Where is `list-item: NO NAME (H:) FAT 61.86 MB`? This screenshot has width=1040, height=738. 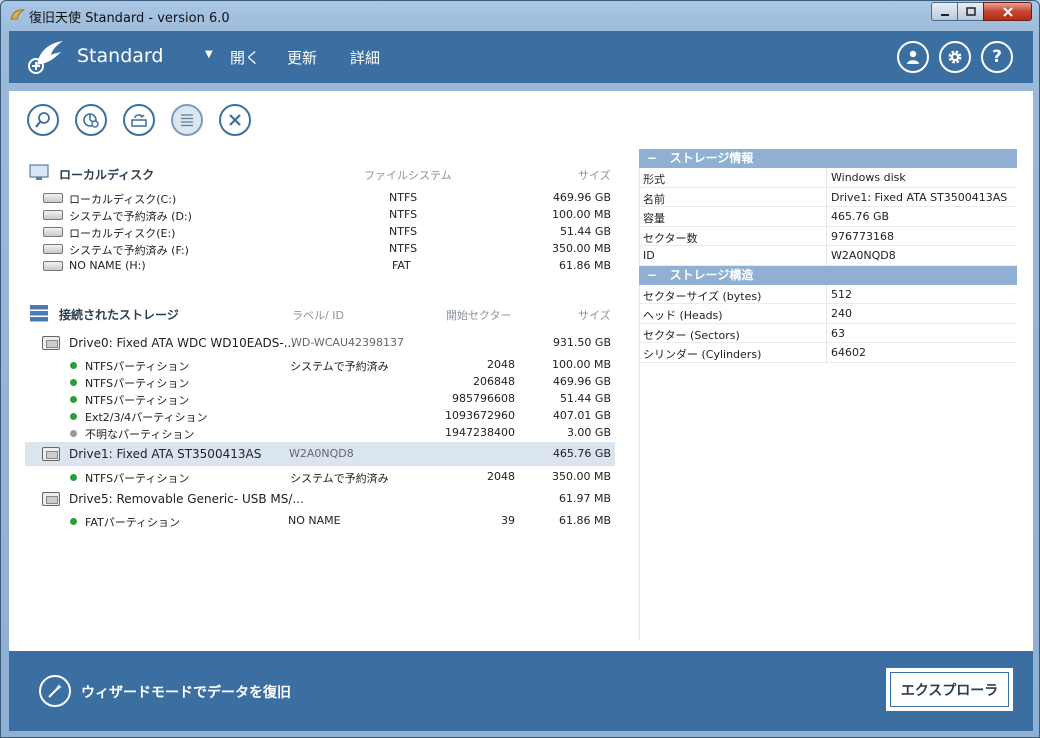 list-item: NO NAME (H:) FAT 61.86 MB is located at coordinates (320, 266).